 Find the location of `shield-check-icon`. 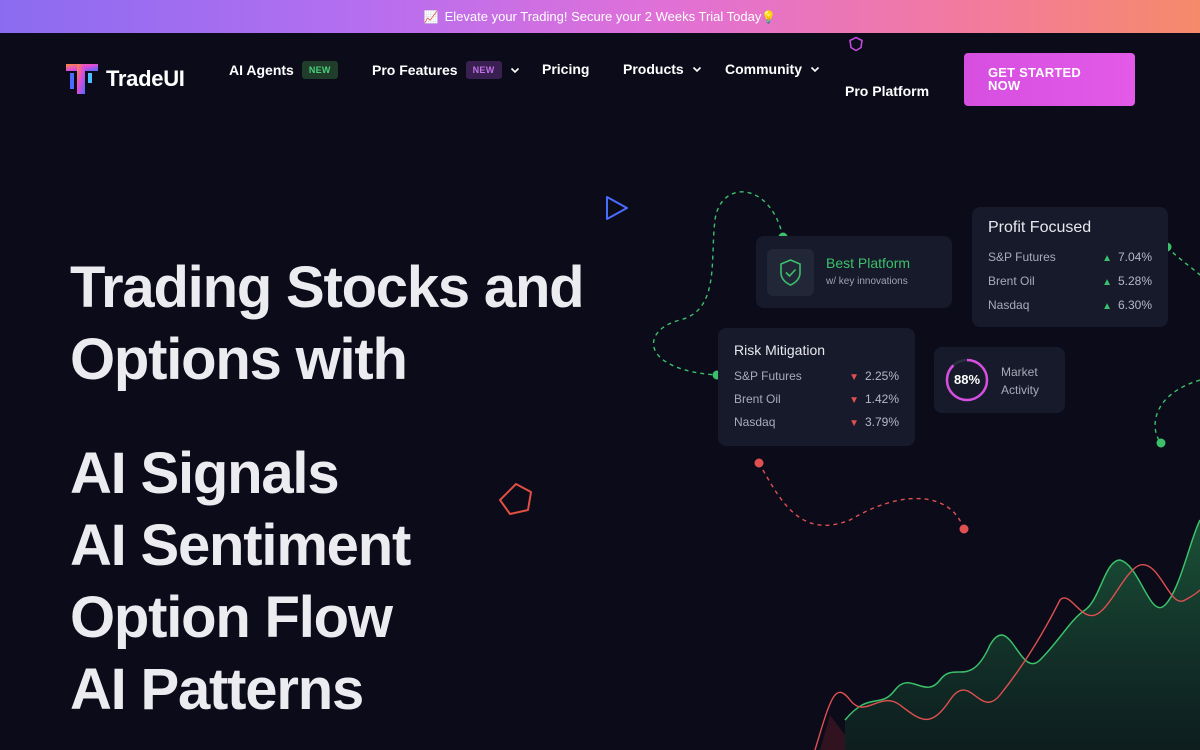

shield-check-icon is located at coordinates (790, 272).